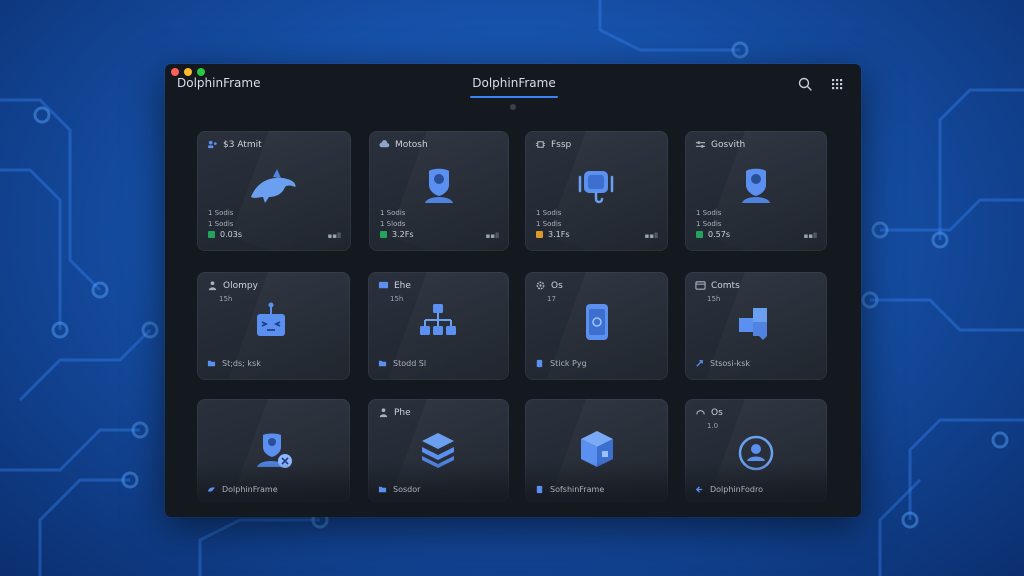 This screenshot has height=576, width=1024. I want to click on title-bar: DolphinFrame DolphinFrame, so click(513, 87).